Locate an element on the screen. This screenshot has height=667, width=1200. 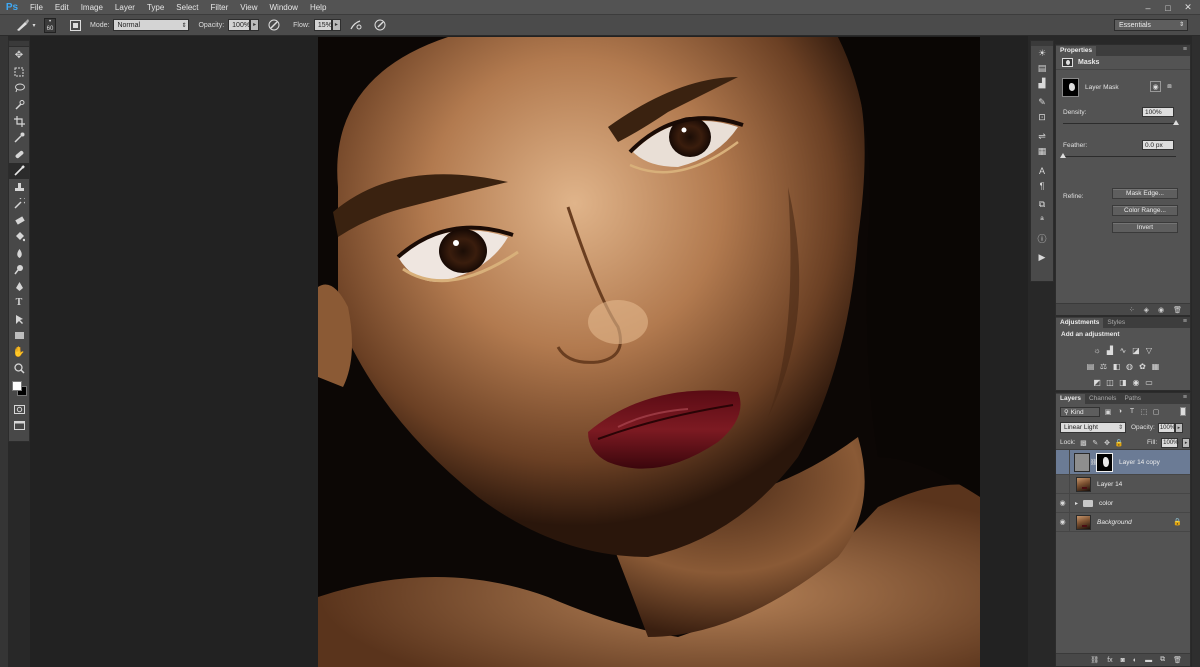
chevron-right-icon: ▸ is located at coordinates (1076, 503).